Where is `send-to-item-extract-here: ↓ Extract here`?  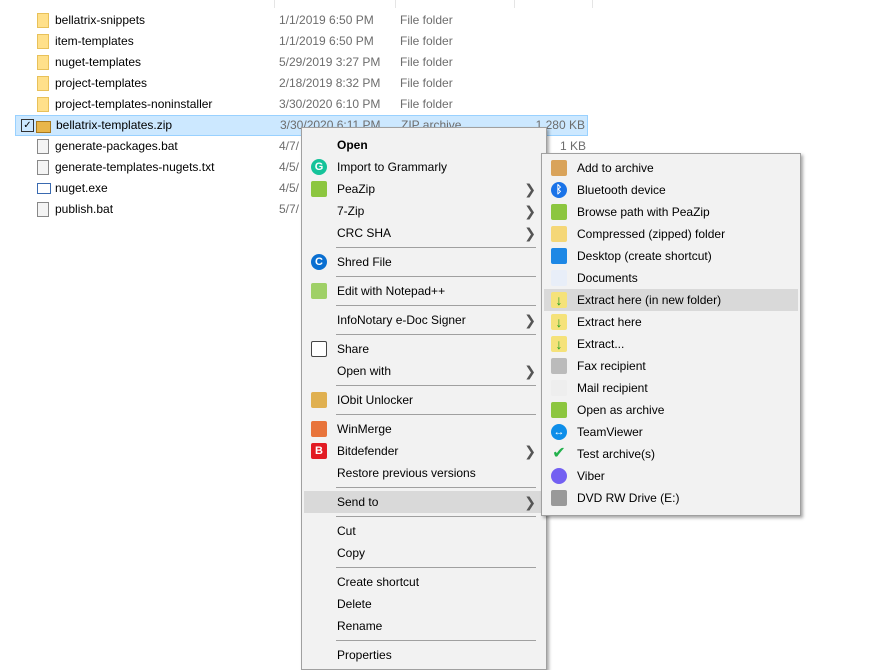 send-to-item-extract-here: ↓ Extract here is located at coordinates (671, 322).